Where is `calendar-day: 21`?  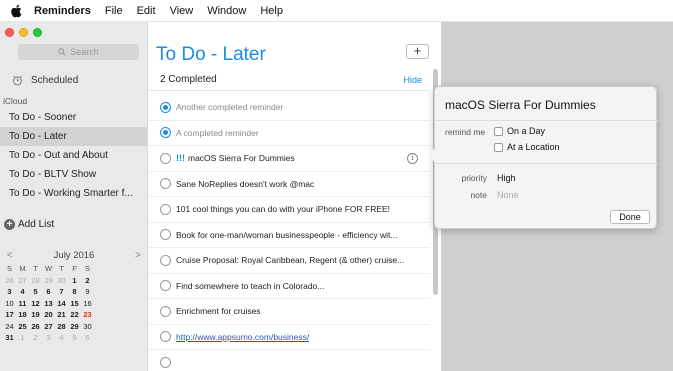
calendar-day: 21 is located at coordinates (61, 314).